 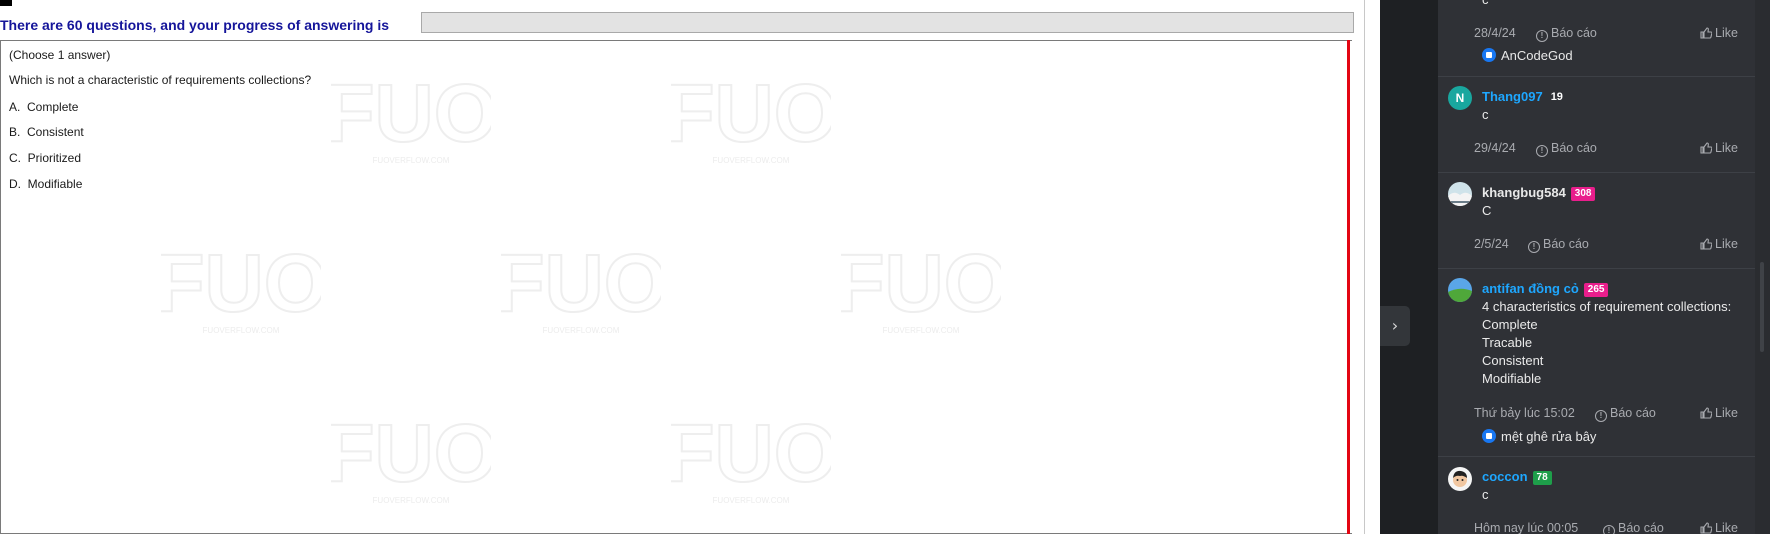 I want to click on question-panel-accent-border, so click(x=1348, y=287).